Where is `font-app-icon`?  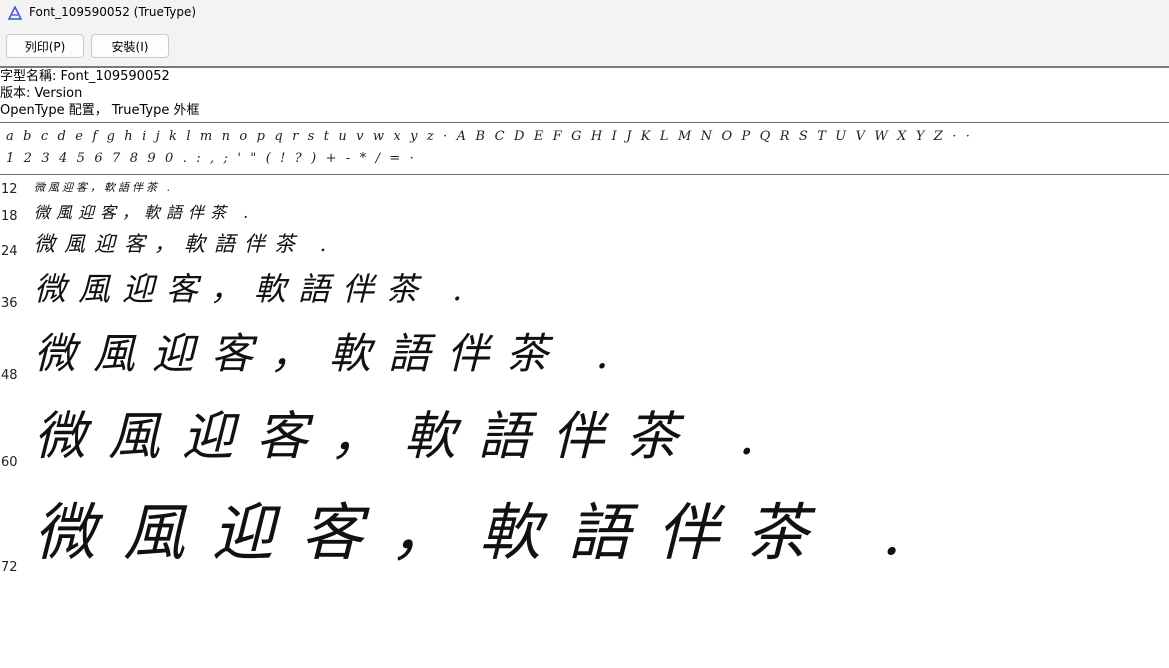
font-app-icon is located at coordinates (15, 12).